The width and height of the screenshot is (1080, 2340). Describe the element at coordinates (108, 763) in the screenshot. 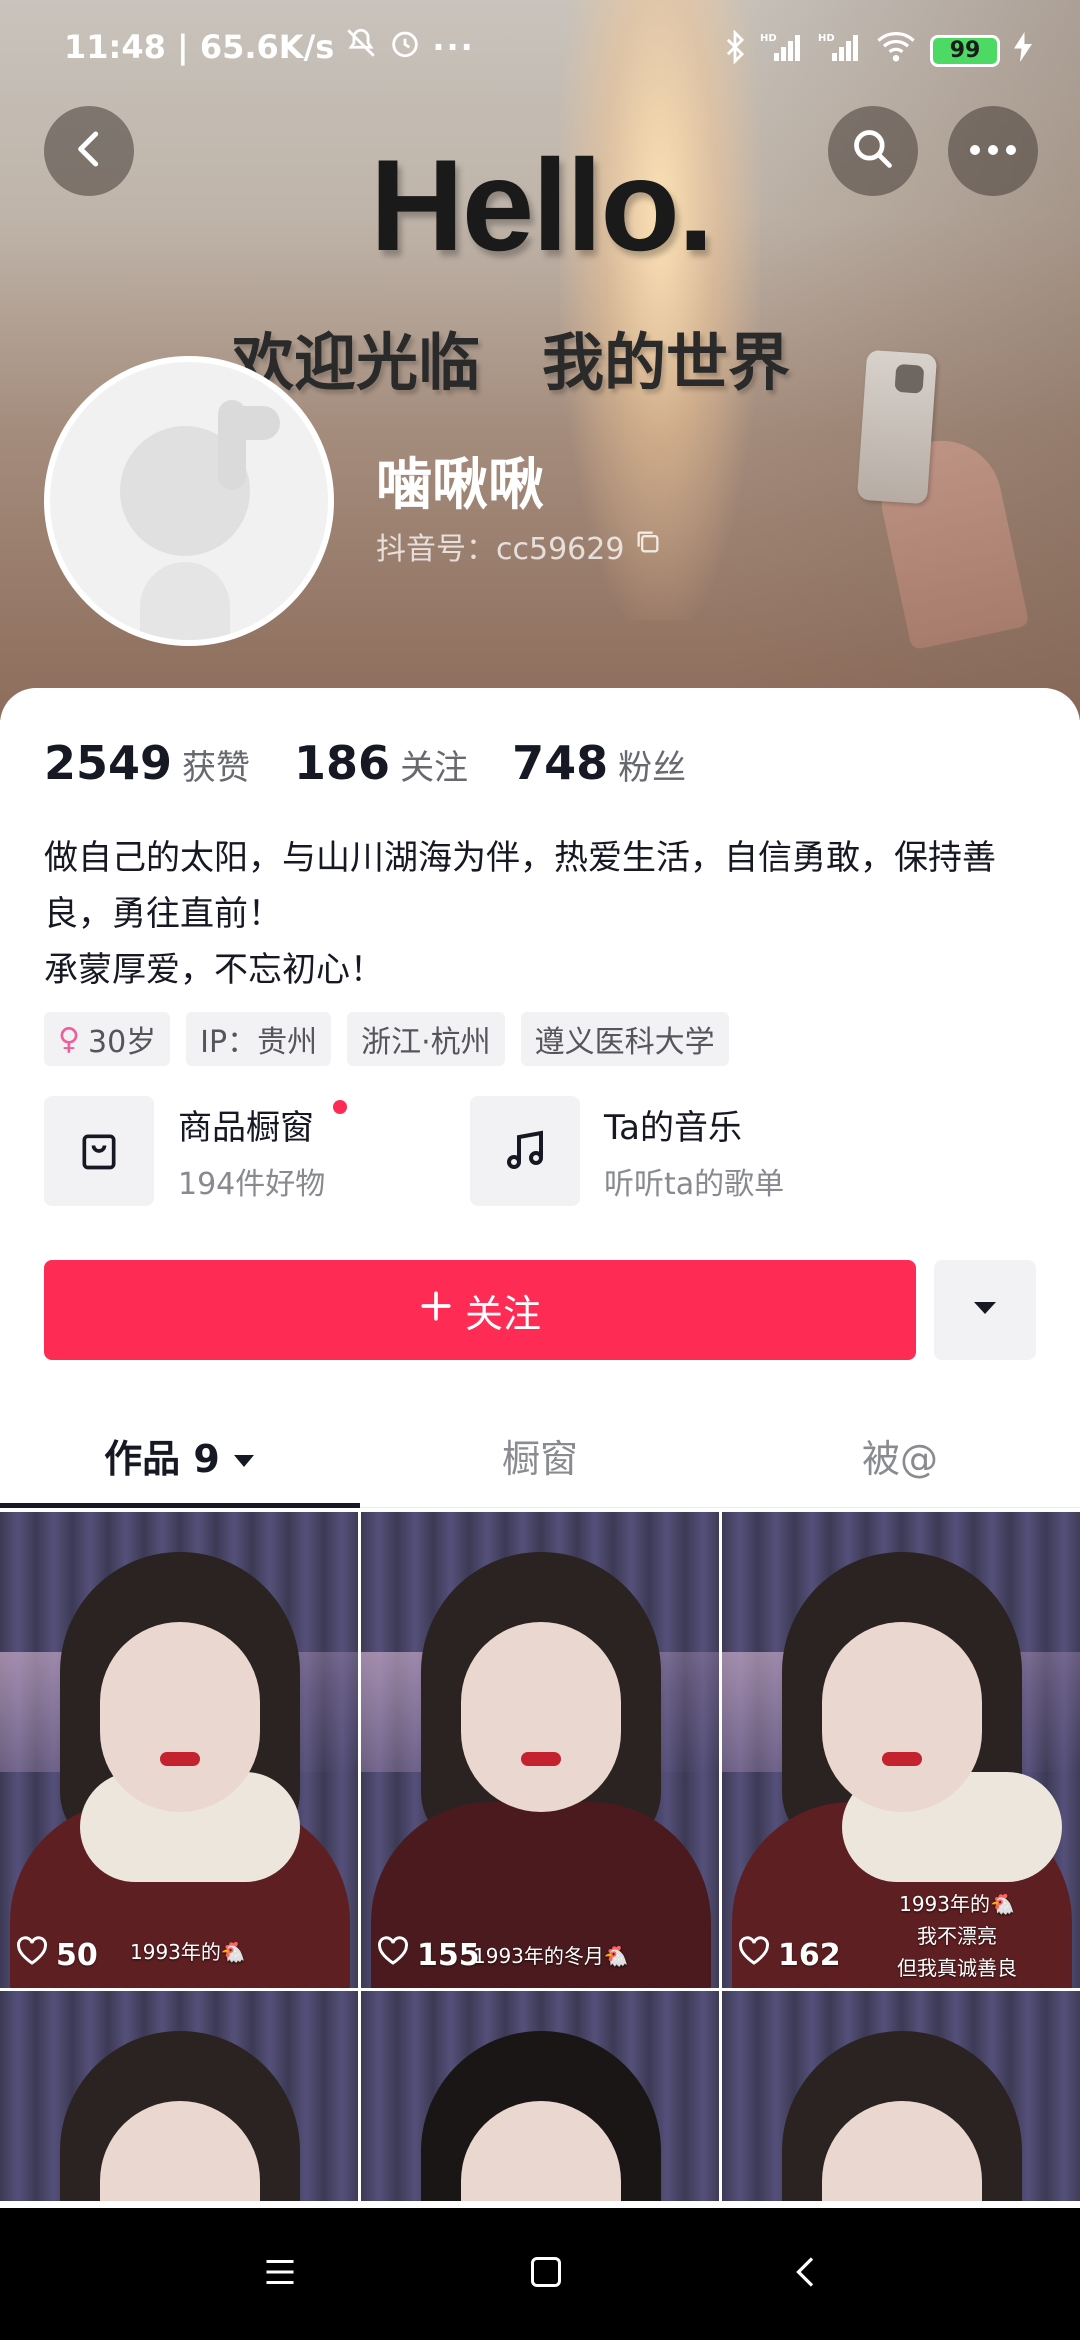

I see `stat-value: 2549` at that location.